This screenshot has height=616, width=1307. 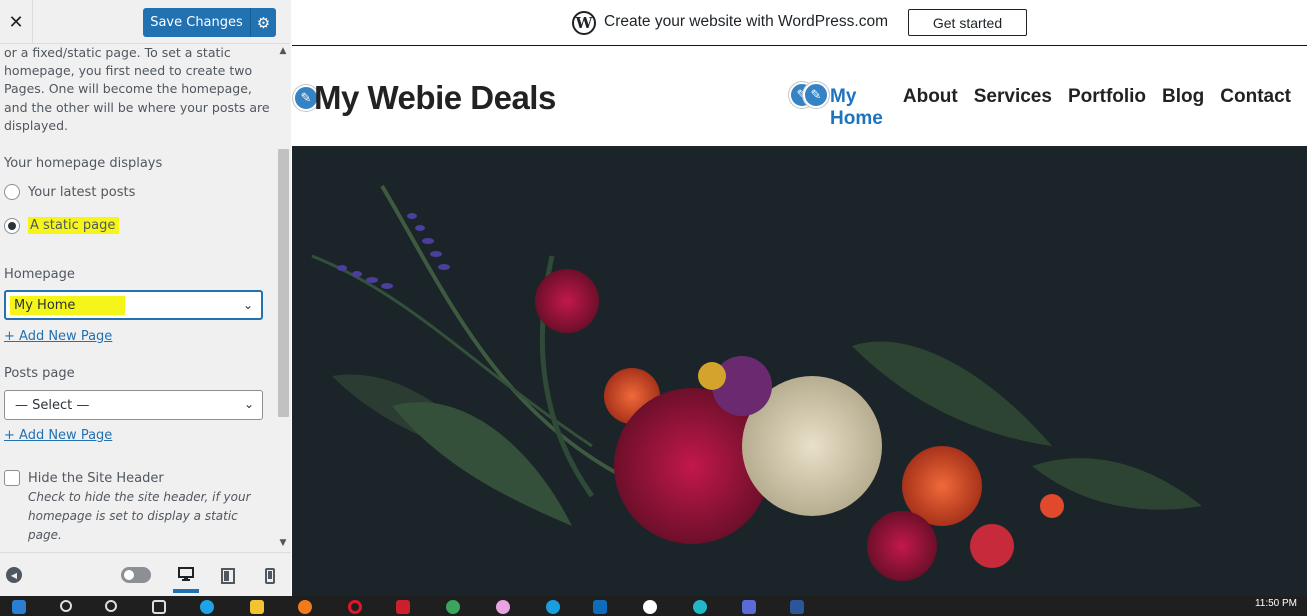 What do you see at coordinates (403, 607) in the screenshot?
I see `app-icon-rsa` at bounding box center [403, 607].